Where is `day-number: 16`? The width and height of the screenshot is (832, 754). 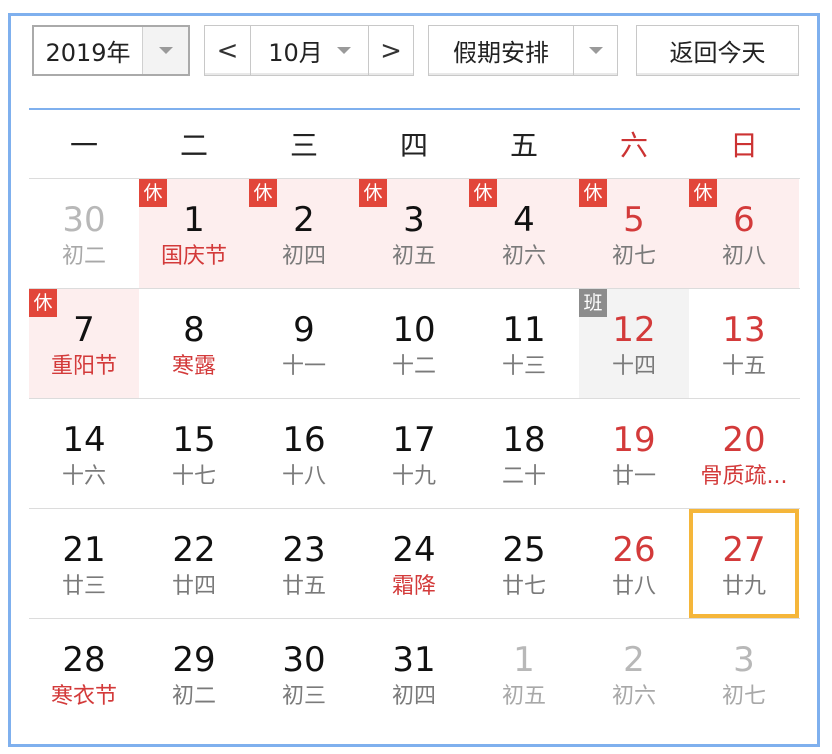
day-number: 16 is located at coordinates (304, 440).